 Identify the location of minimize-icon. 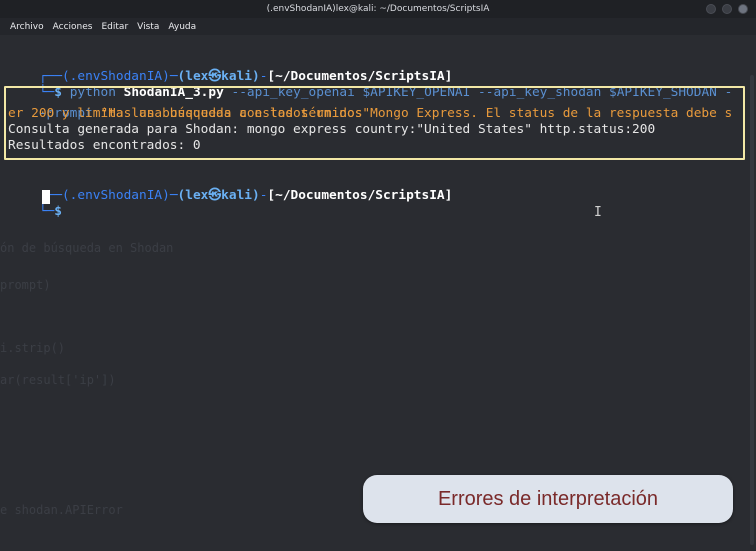
(711, 9).